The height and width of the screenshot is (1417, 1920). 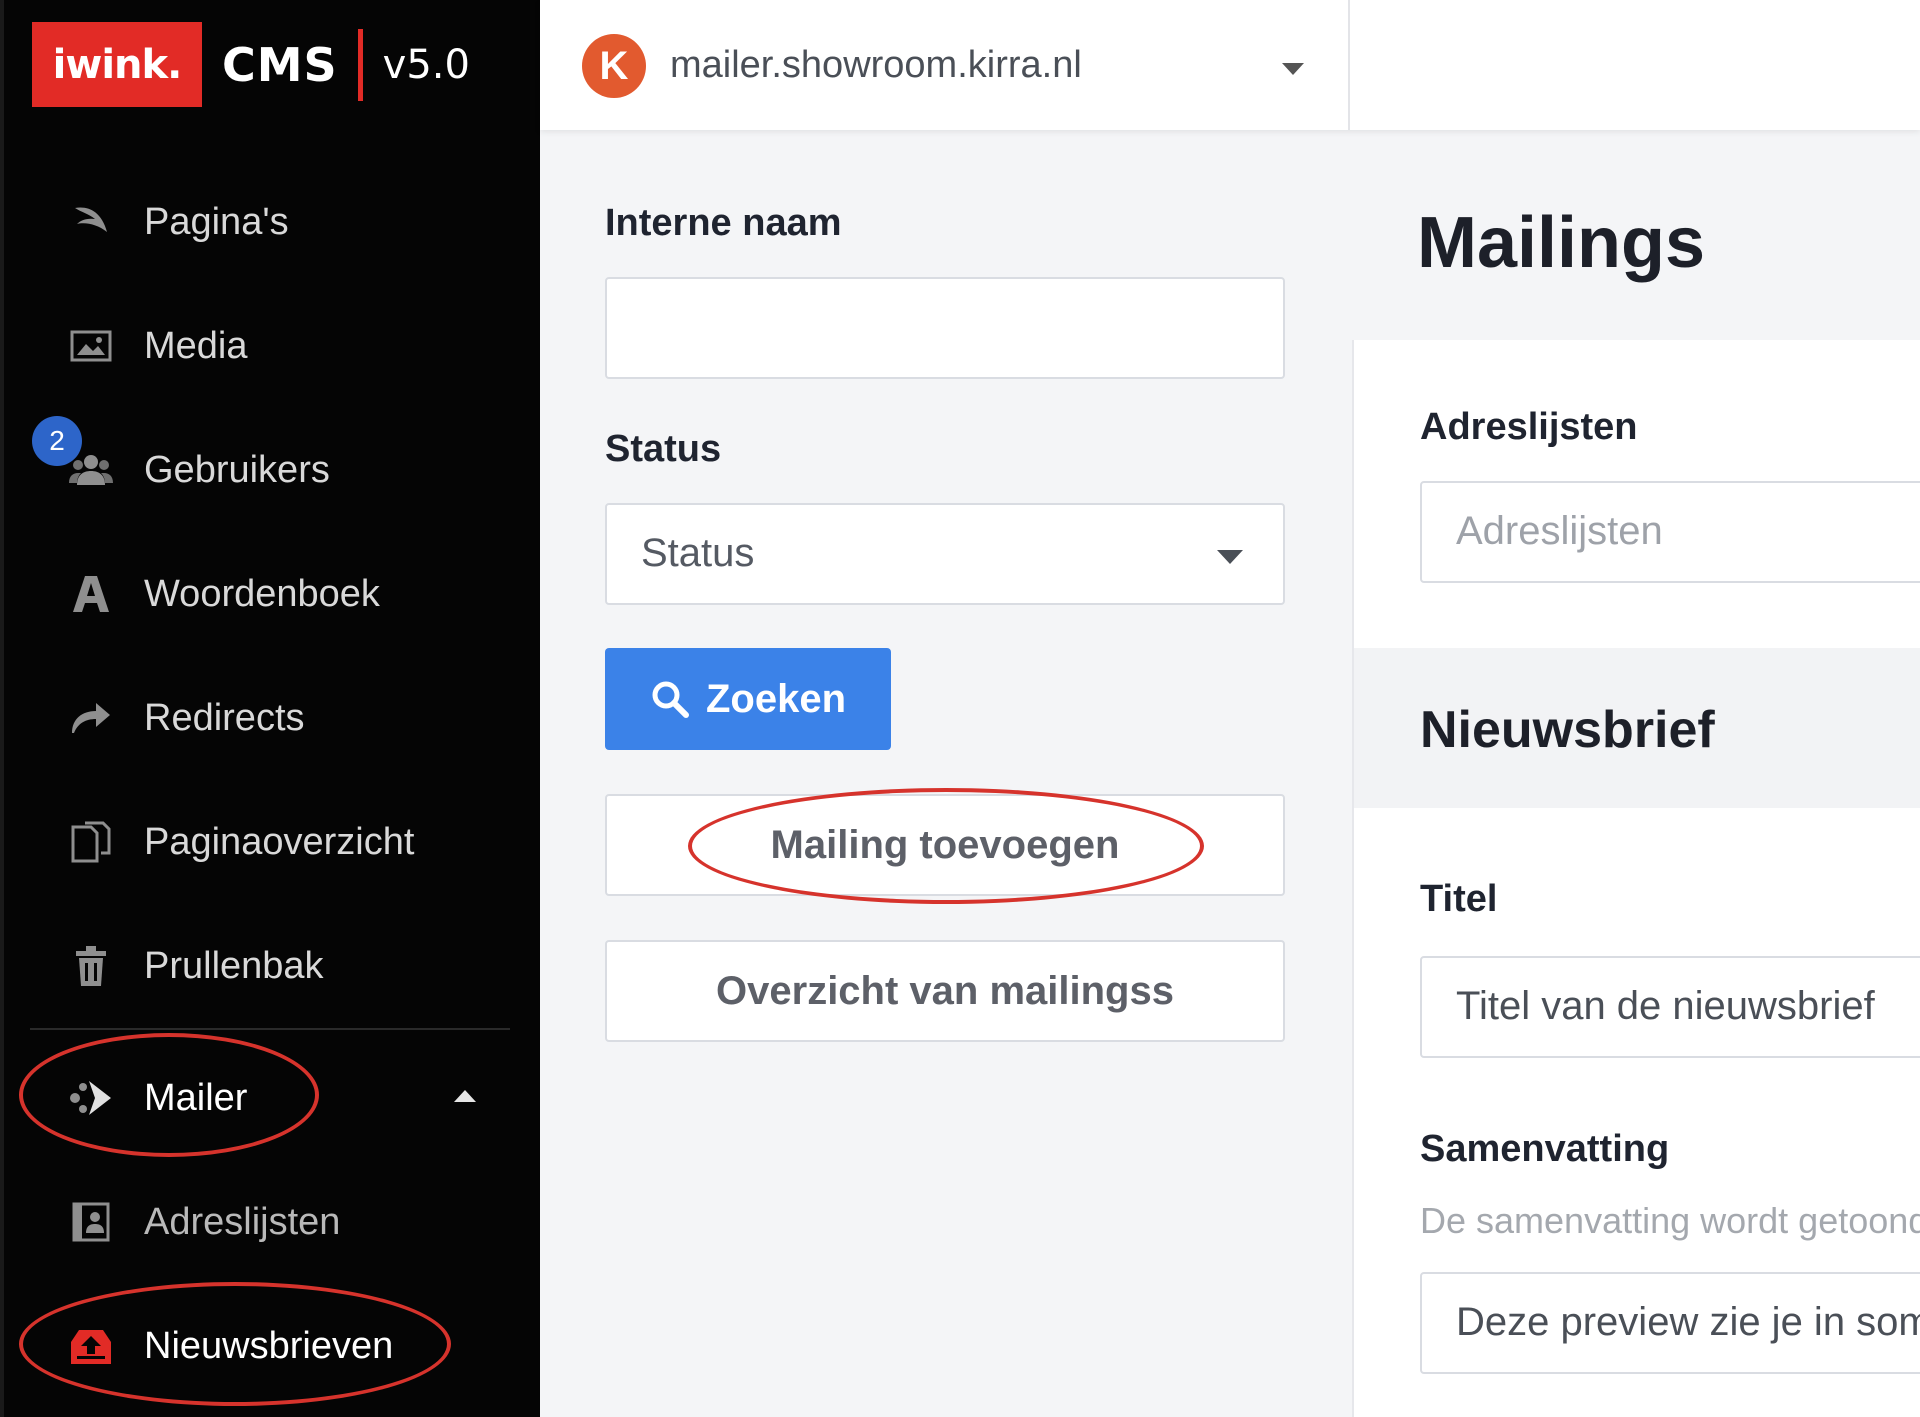 What do you see at coordinates (279, 841) in the screenshot?
I see `sidebar-item-label: Paginaoverzicht` at bounding box center [279, 841].